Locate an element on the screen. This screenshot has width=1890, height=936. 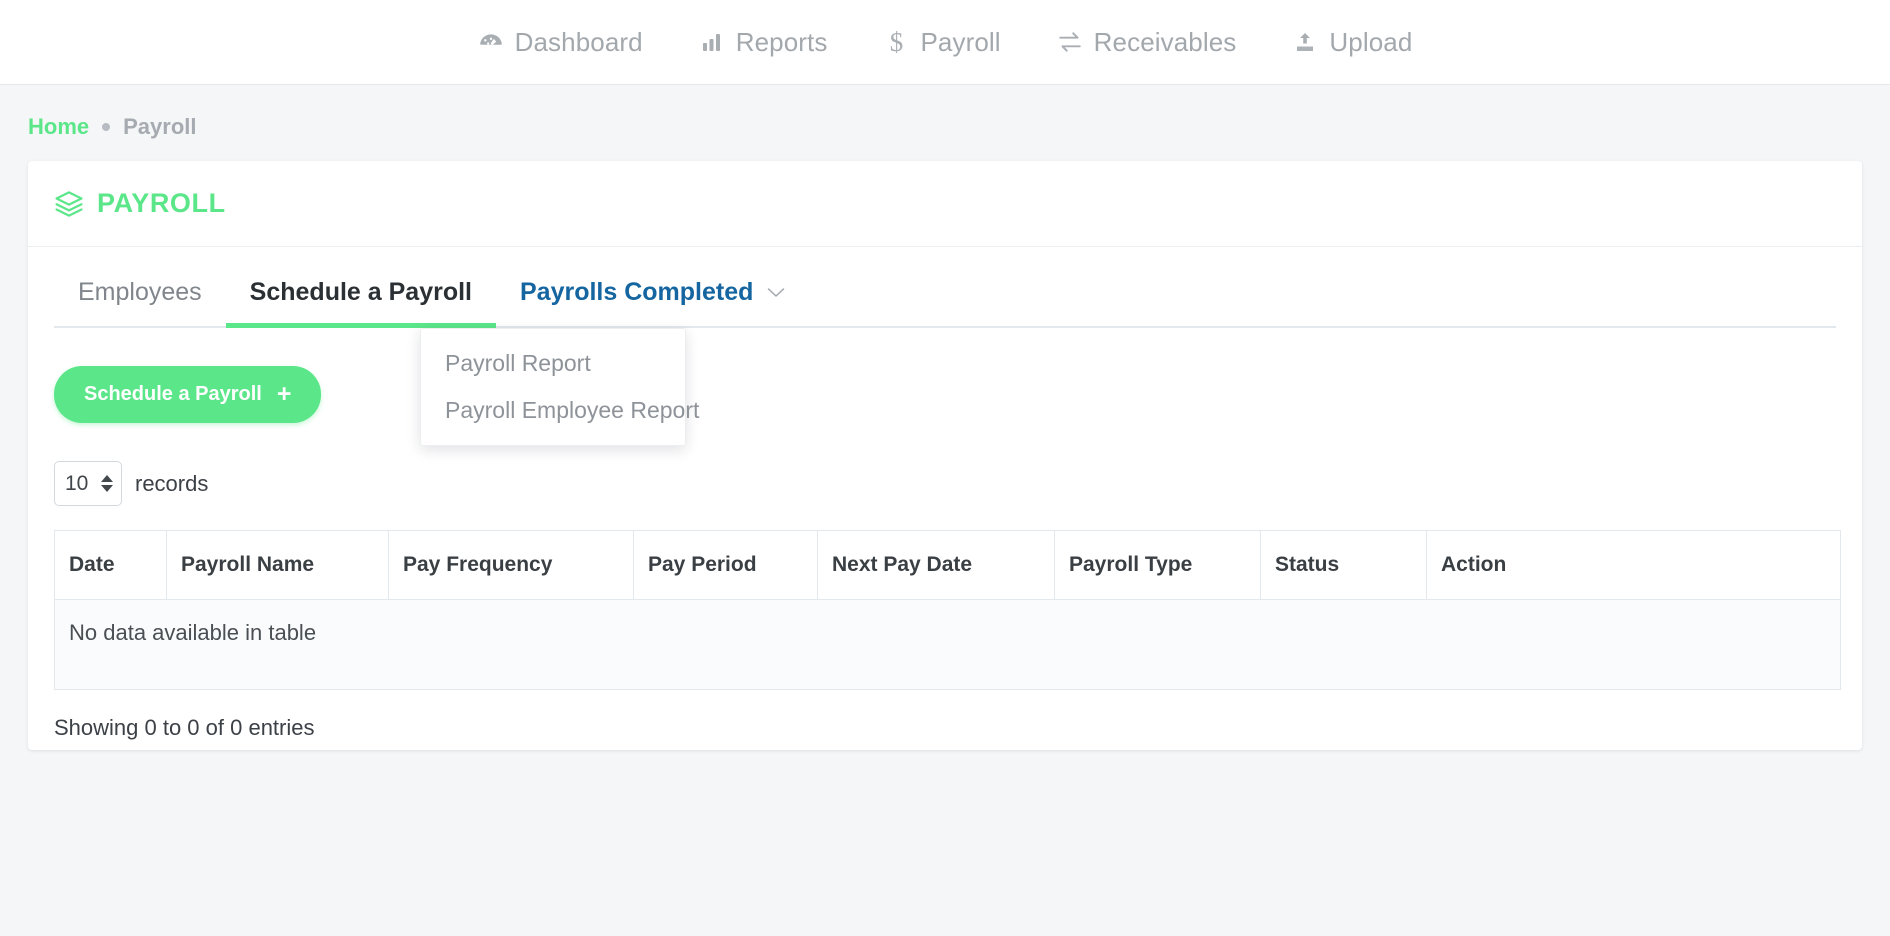
empty-table-message: No data available in table is located at coordinates (947, 644).